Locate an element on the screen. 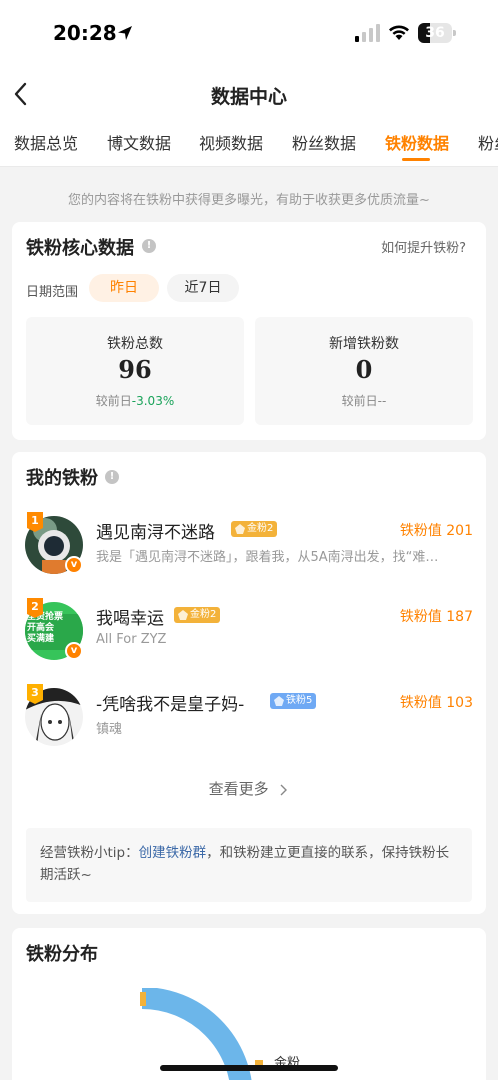 Image resolution: width=498 pixels, height=1080 pixels. location-arrow-icon is located at coordinates (125, 33).